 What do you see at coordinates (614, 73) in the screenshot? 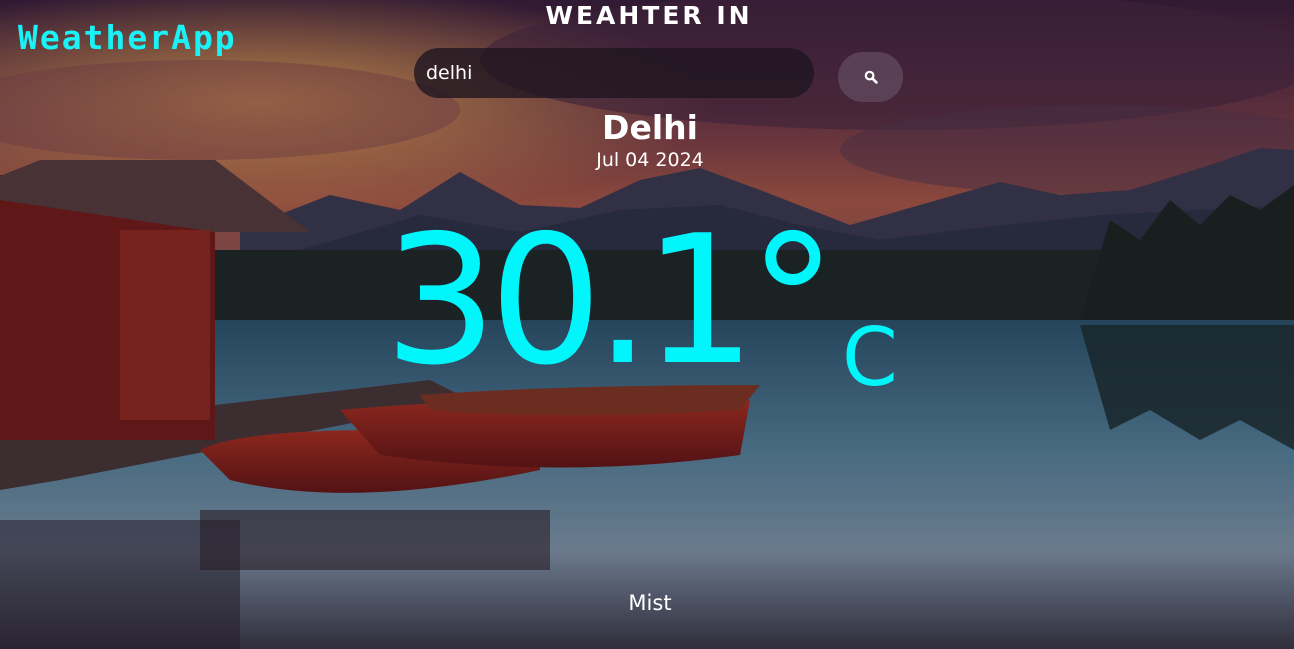
I see `city-search-input` at bounding box center [614, 73].